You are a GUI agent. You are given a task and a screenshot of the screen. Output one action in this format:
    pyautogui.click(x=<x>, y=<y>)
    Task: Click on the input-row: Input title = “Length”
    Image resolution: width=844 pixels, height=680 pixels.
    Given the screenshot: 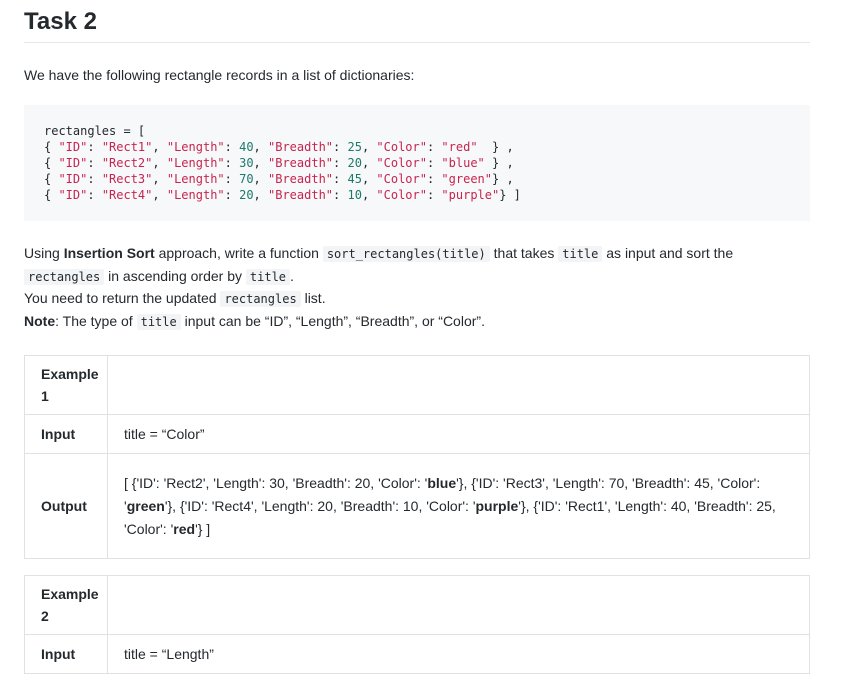 What is the action you would take?
    pyautogui.click(x=417, y=654)
    